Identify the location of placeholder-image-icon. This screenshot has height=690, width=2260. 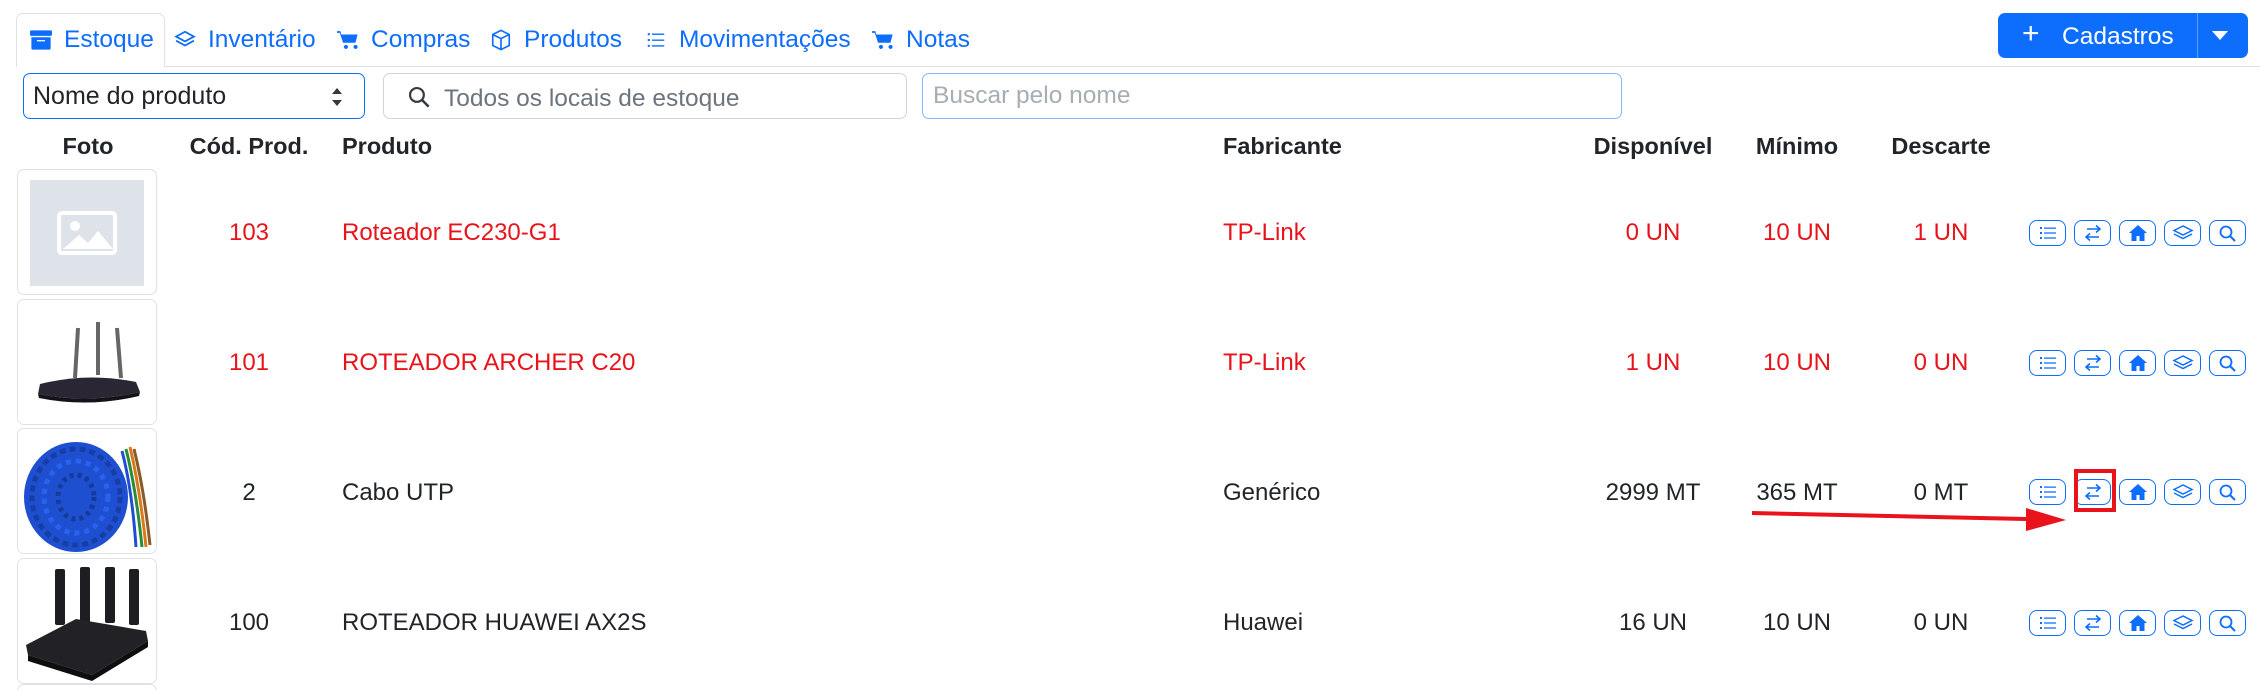
(87, 233).